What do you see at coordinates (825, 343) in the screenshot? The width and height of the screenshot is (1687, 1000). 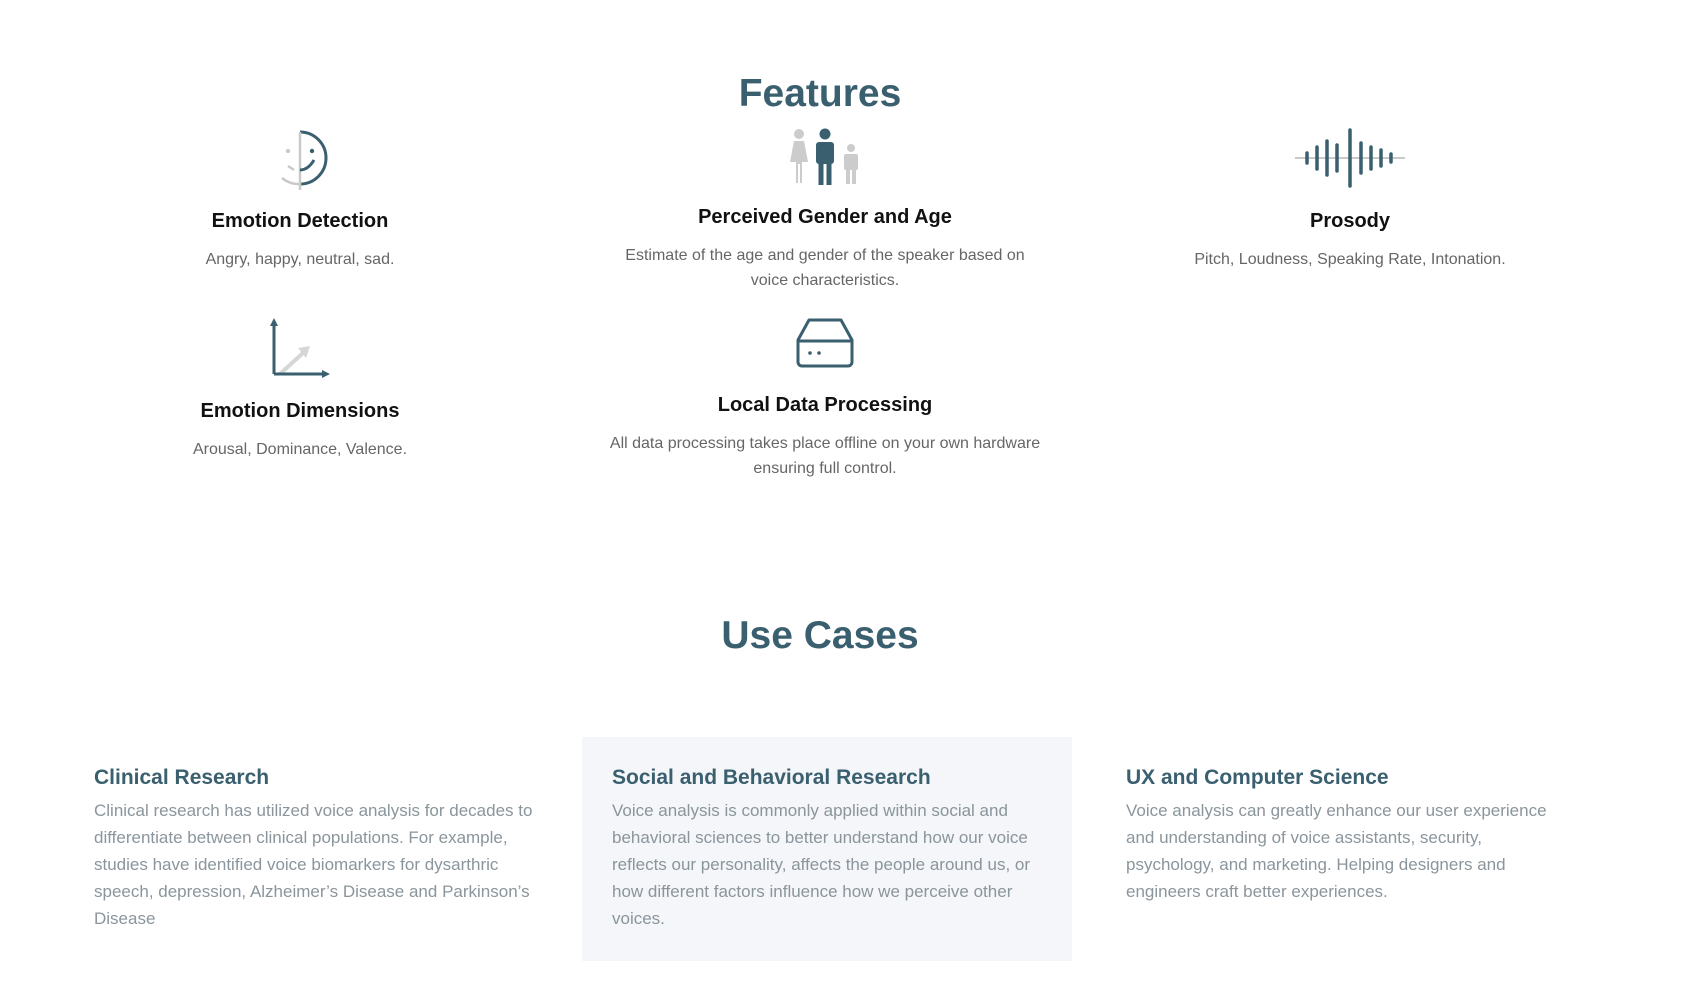 I see `hard-drive-icon` at bounding box center [825, 343].